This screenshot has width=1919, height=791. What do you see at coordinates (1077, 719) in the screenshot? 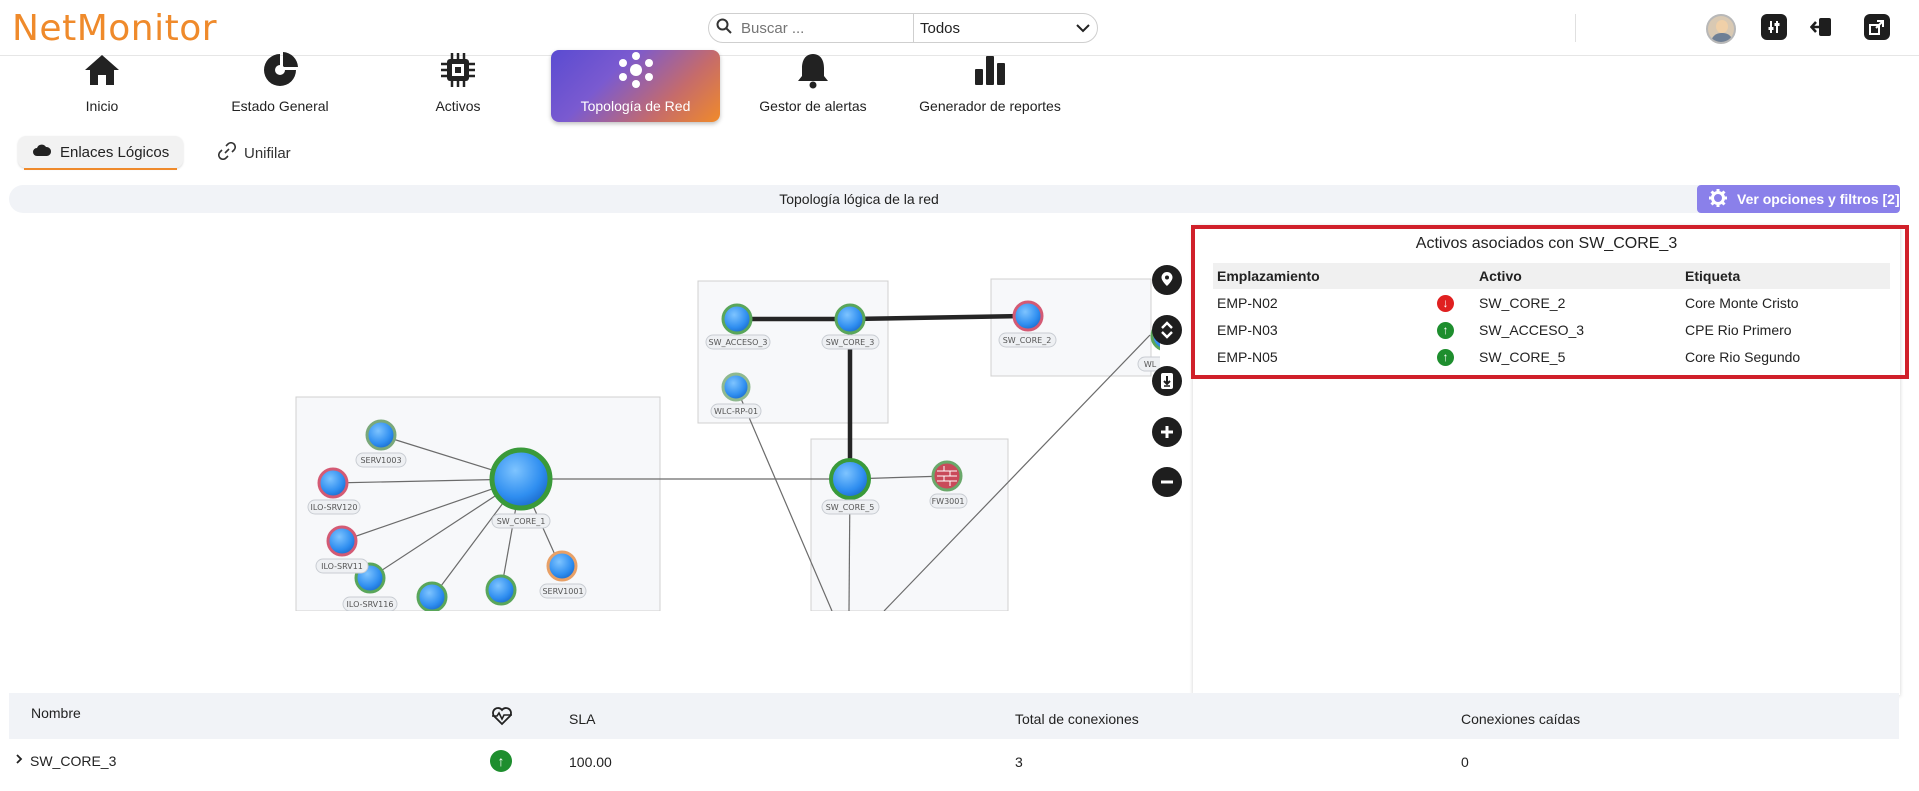
I see `column-header-total: Total de conexiones` at bounding box center [1077, 719].